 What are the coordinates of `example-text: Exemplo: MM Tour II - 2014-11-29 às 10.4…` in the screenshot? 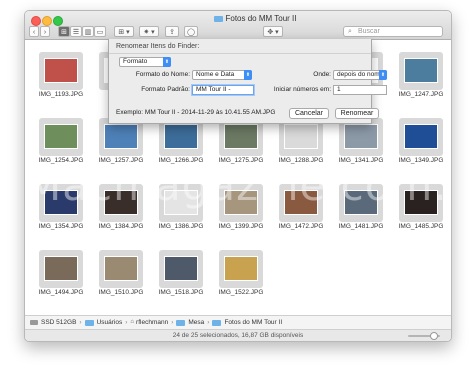 It's located at (196, 112).